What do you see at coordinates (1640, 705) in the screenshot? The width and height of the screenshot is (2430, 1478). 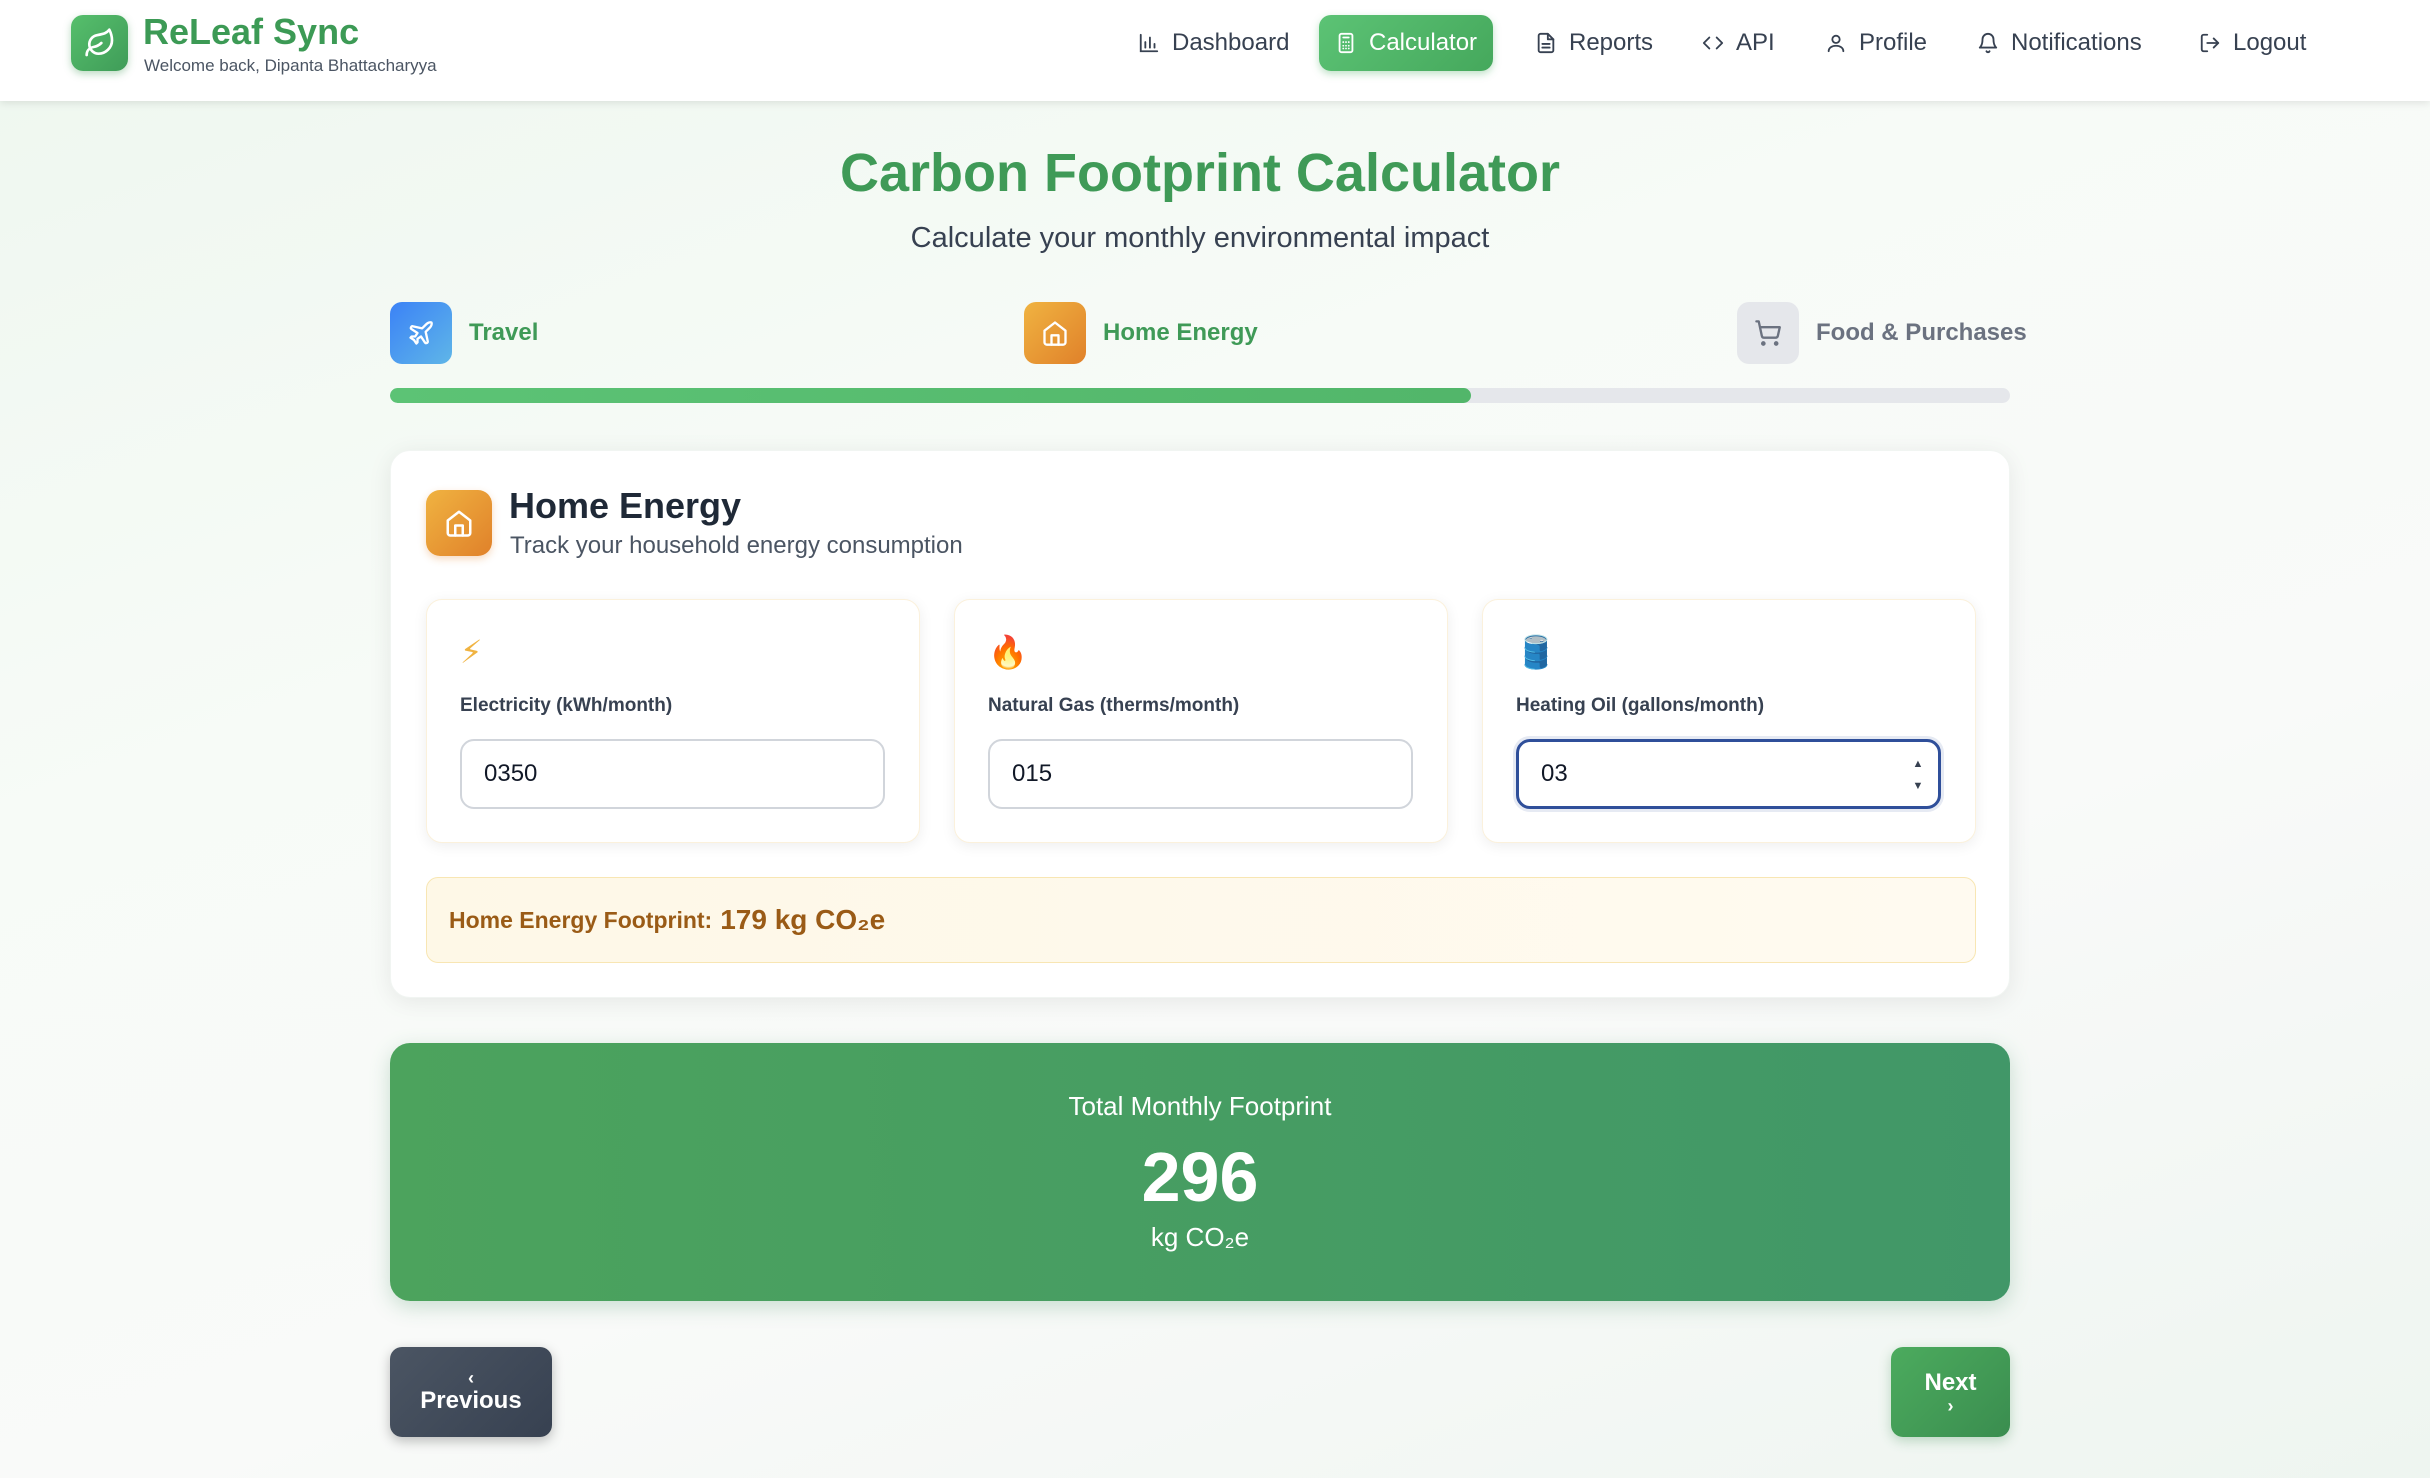 I see `heating-oil-label: Heating Oil (gallons/month)` at bounding box center [1640, 705].